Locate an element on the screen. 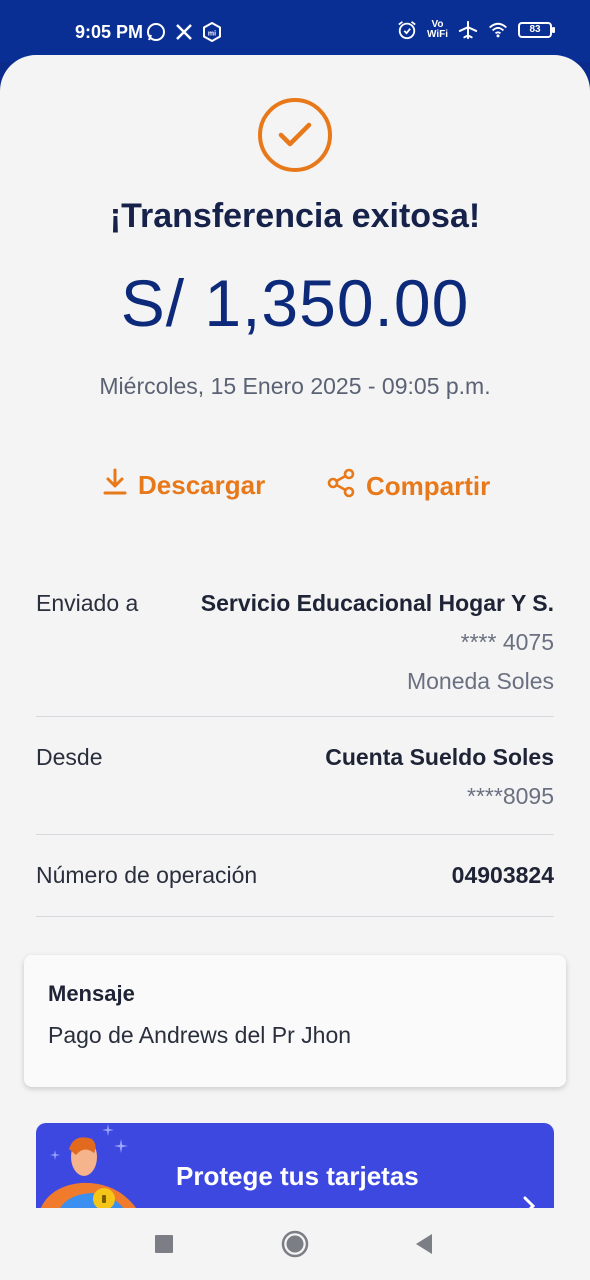  promo-text: Protege tus tarjetas is located at coordinates (297, 1176).